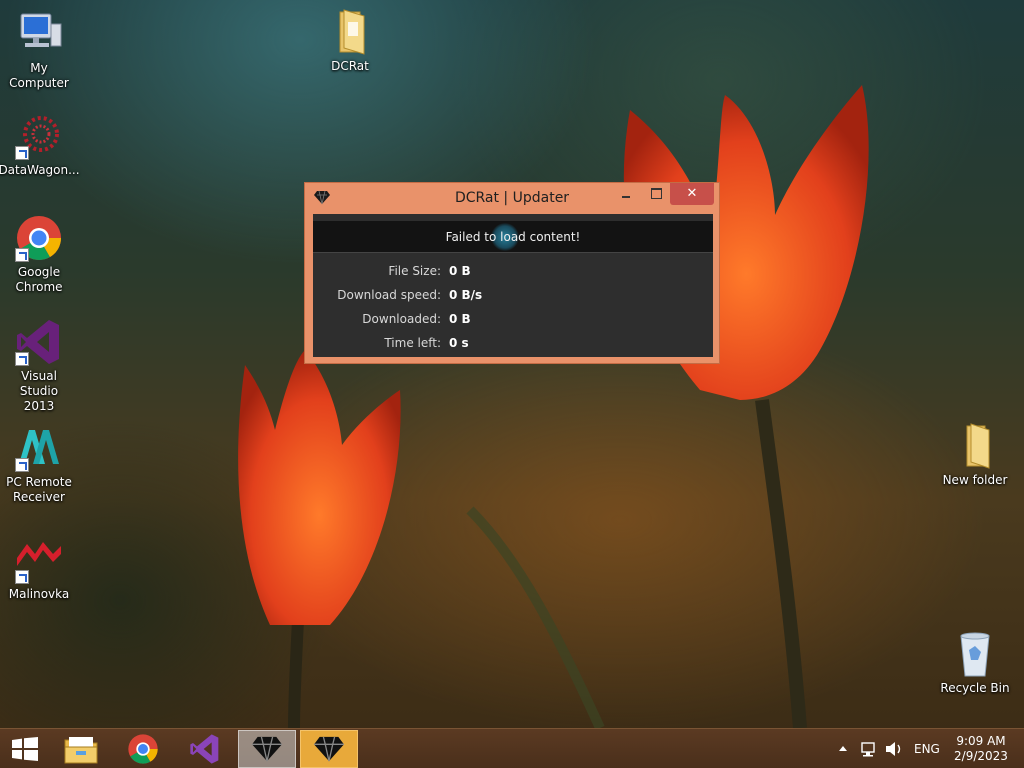  I want to click on system-clock: 9:09 AM 2/9/2023, so click(981, 749).